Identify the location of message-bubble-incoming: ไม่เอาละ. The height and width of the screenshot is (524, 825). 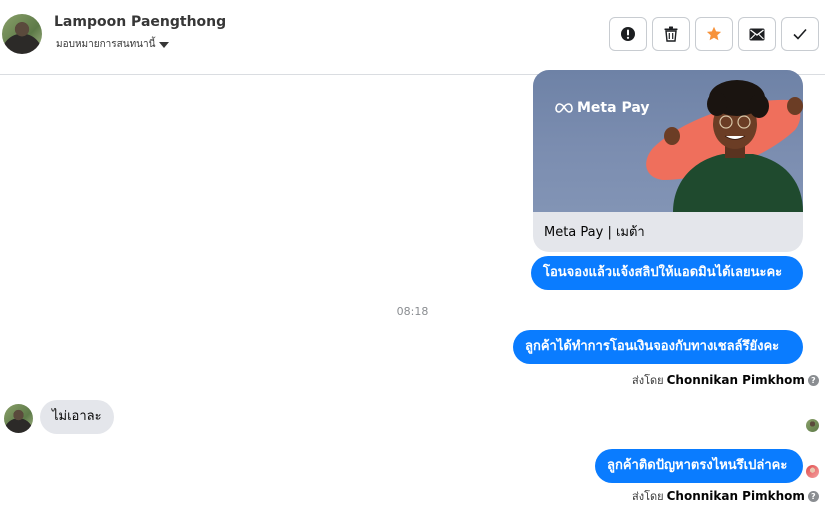
(77, 417).